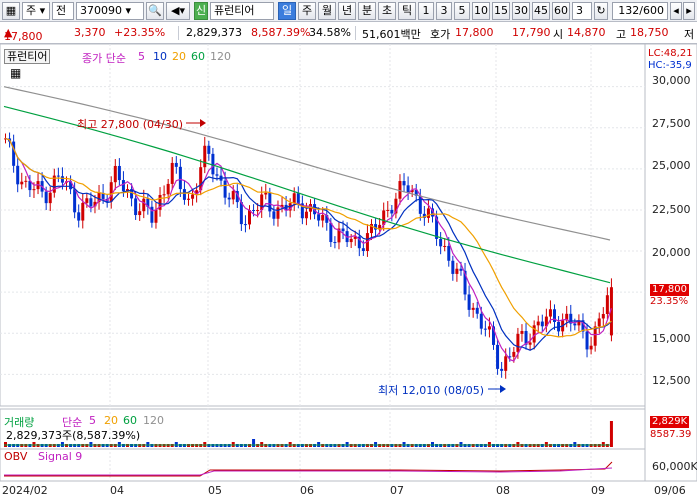 This screenshot has width=697, height=497. What do you see at coordinates (531, 32) in the screenshot?
I see `bid: 17,790` at bounding box center [531, 32].